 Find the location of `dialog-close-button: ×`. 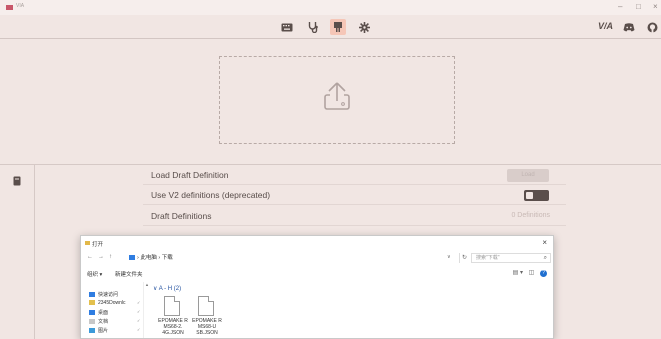

dialog-close-button: × is located at coordinates (544, 242).